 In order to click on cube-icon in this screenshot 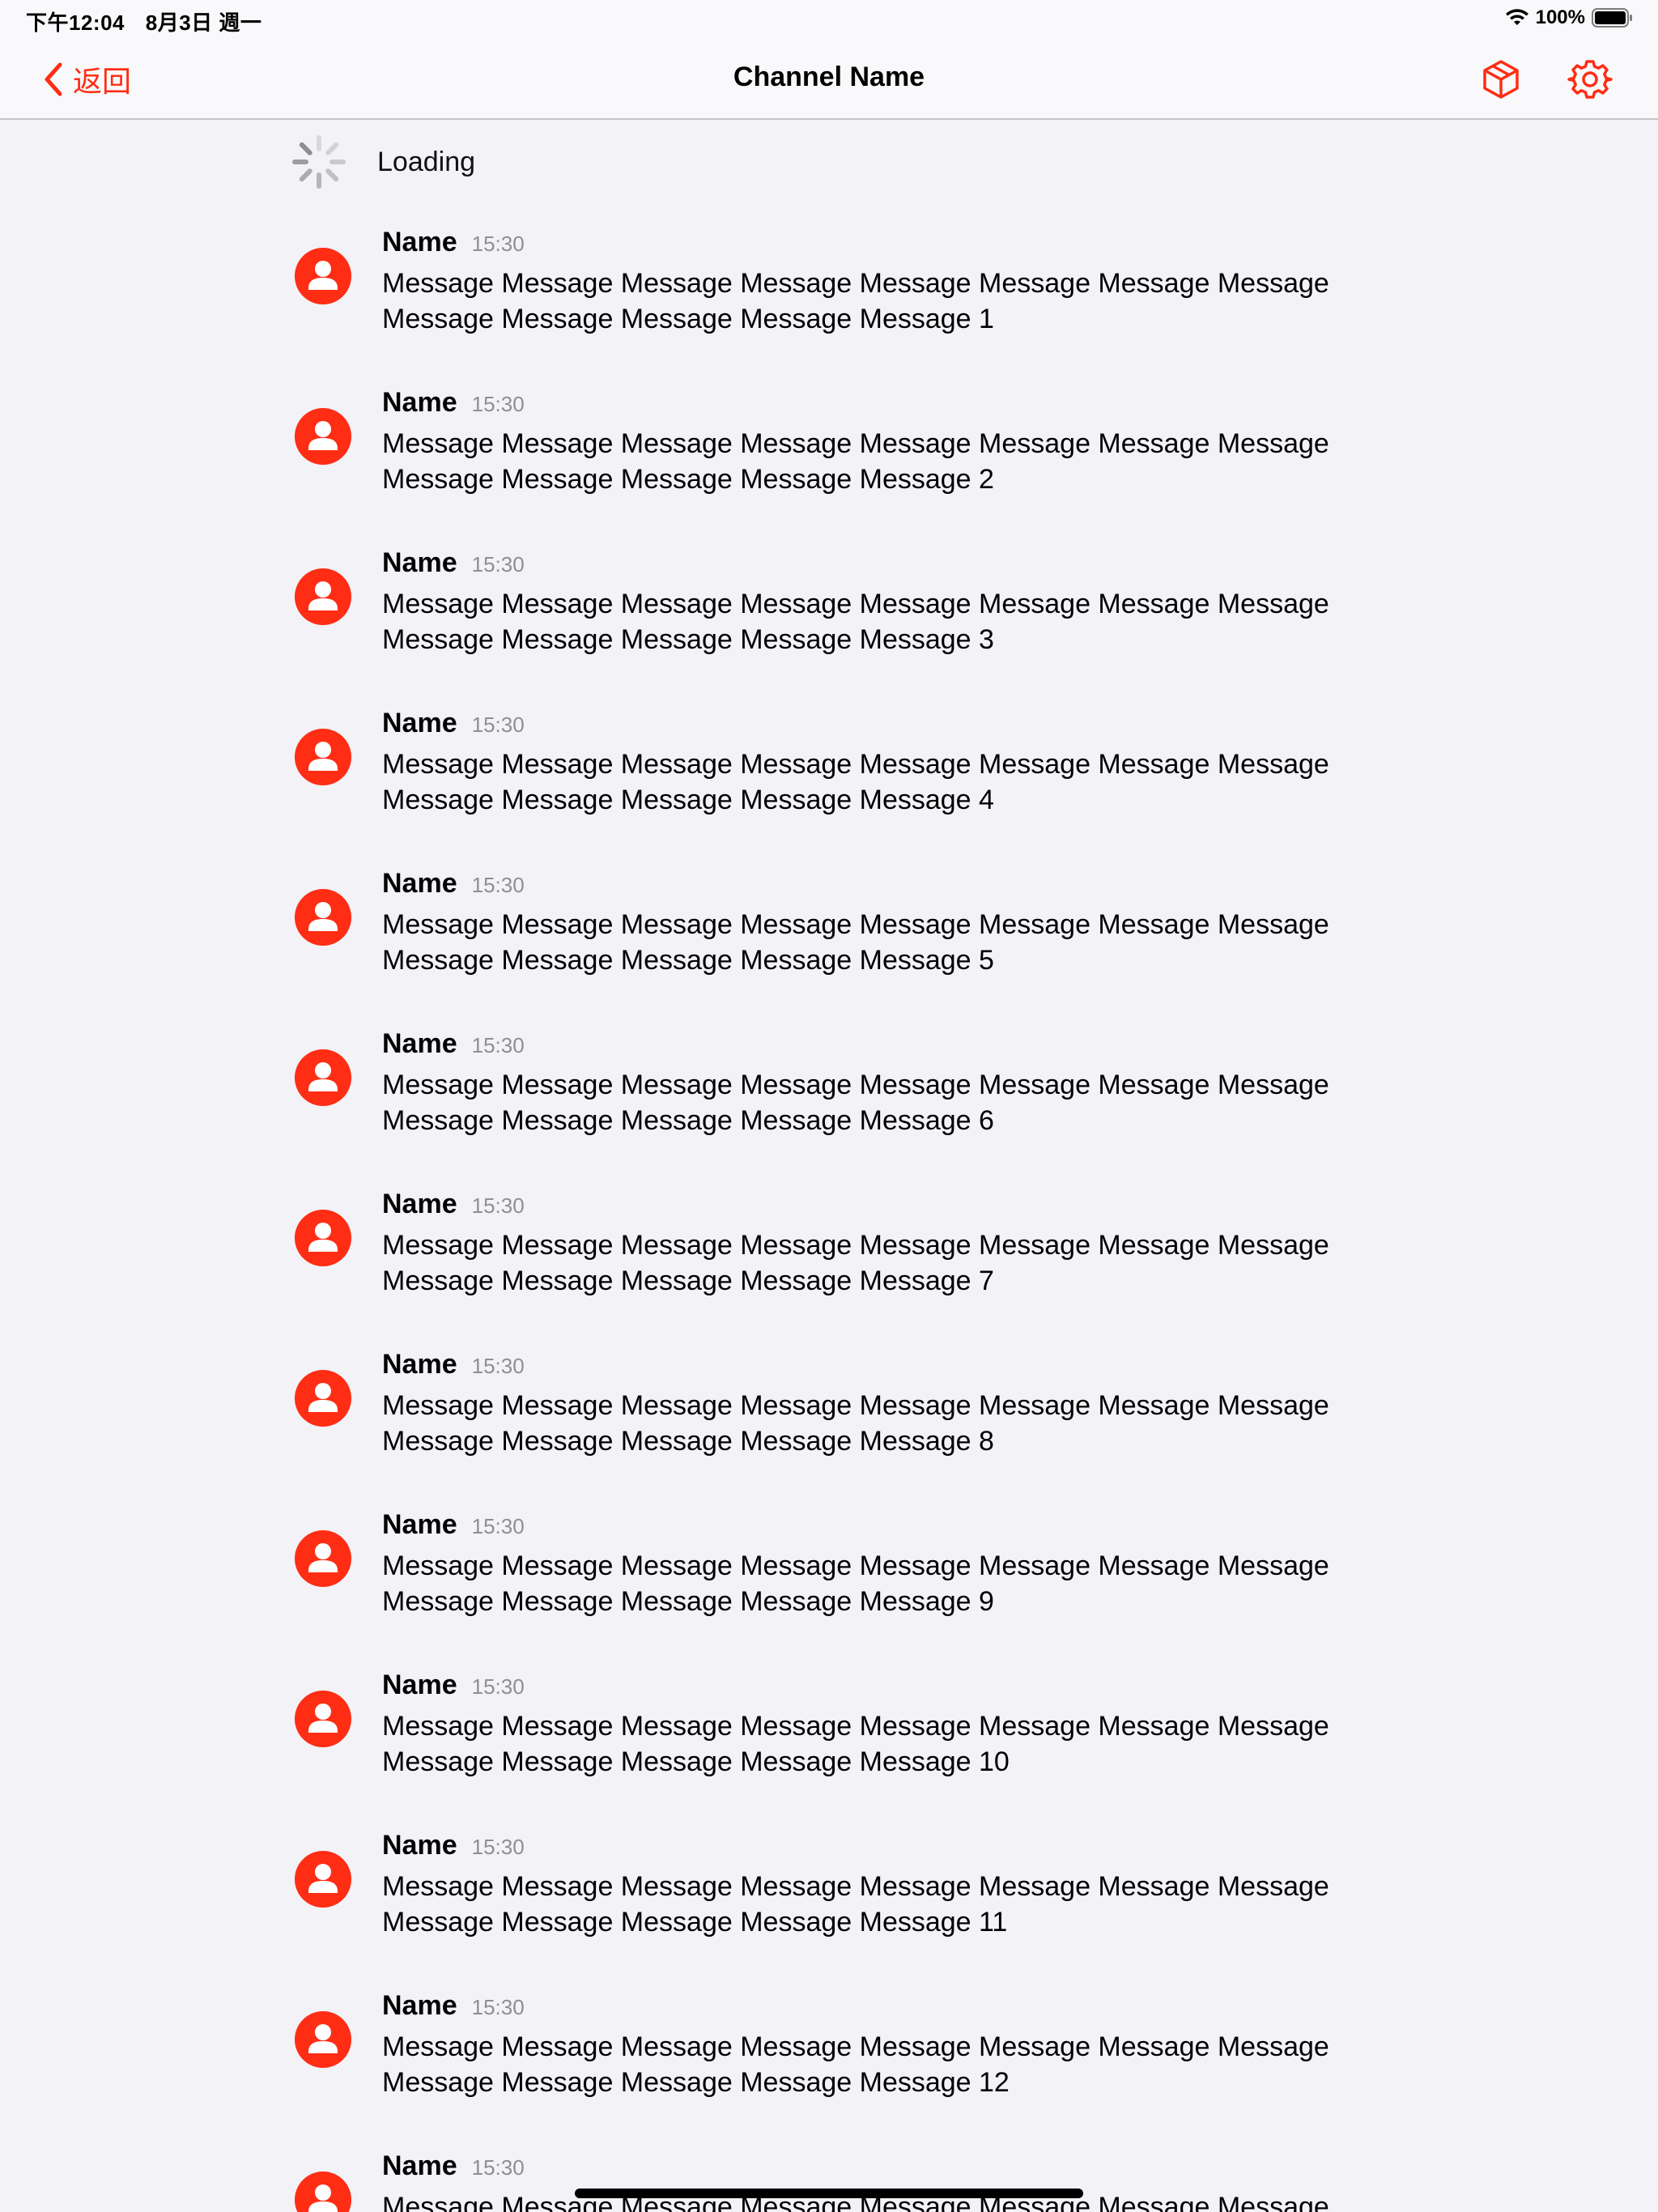, I will do `click(1501, 79)`.